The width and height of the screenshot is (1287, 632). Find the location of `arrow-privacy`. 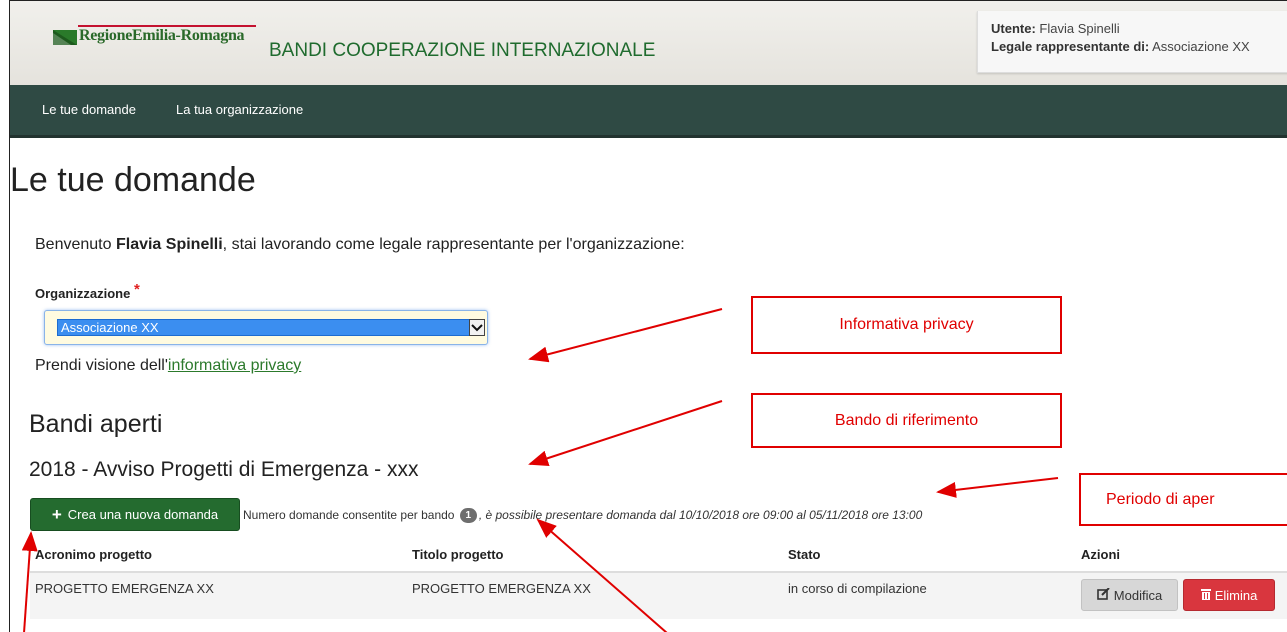

arrow-privacy is located at coordinates (625, 335).